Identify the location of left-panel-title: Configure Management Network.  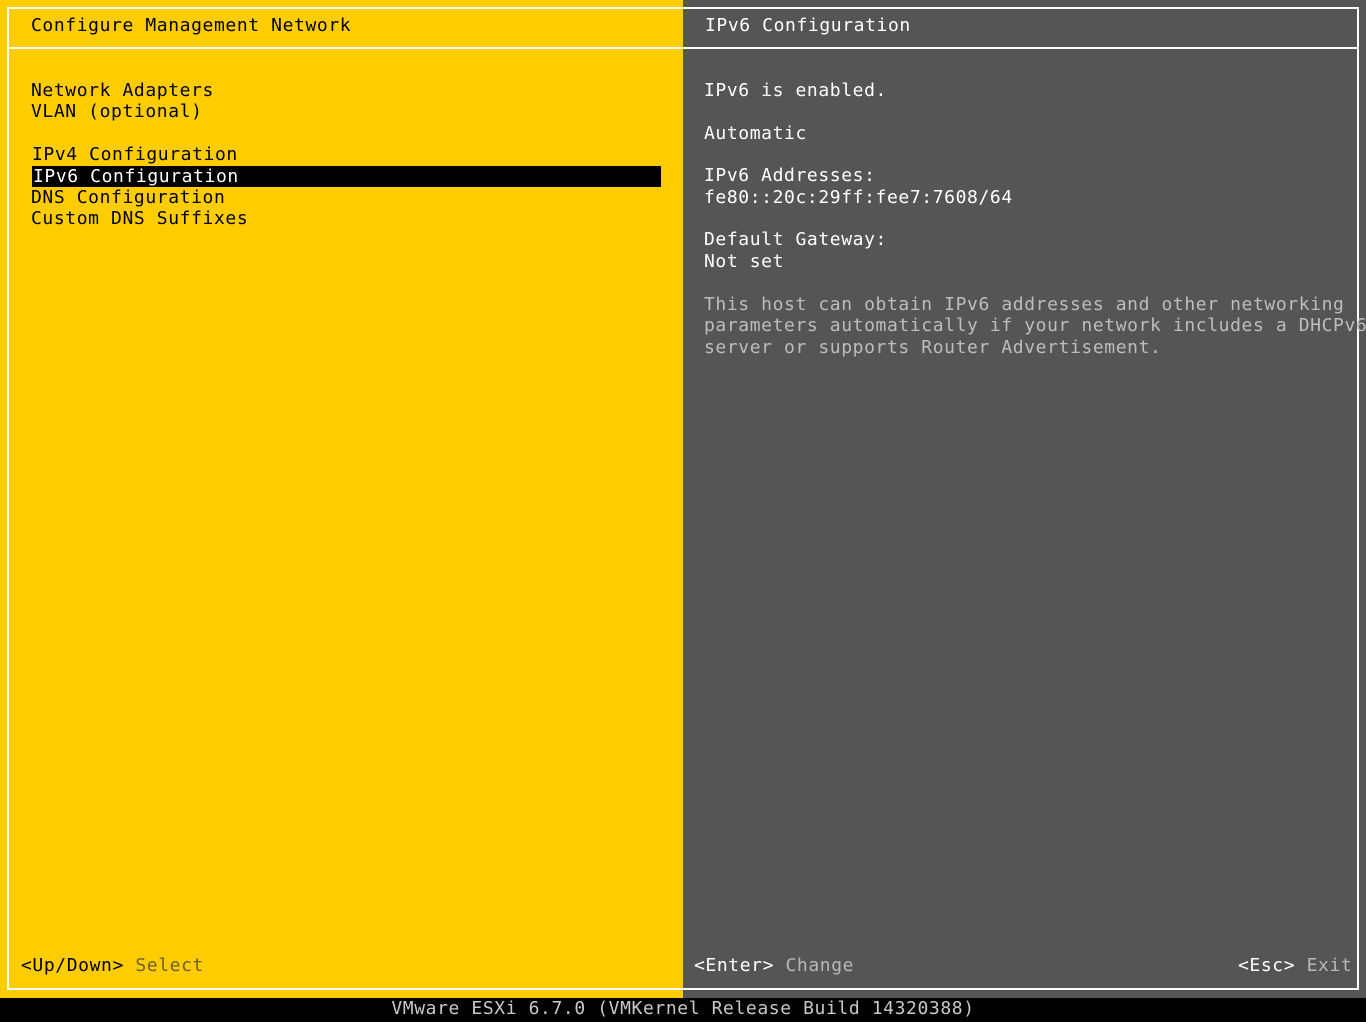
(191, 25).